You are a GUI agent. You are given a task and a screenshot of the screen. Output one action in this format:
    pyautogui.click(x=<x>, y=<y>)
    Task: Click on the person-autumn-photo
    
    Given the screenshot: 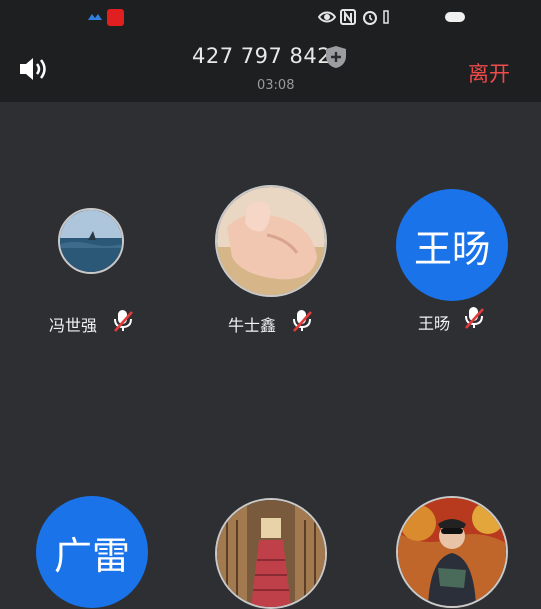 What is the action you would take?
    pyautogui.click(x=452, y=552)
    